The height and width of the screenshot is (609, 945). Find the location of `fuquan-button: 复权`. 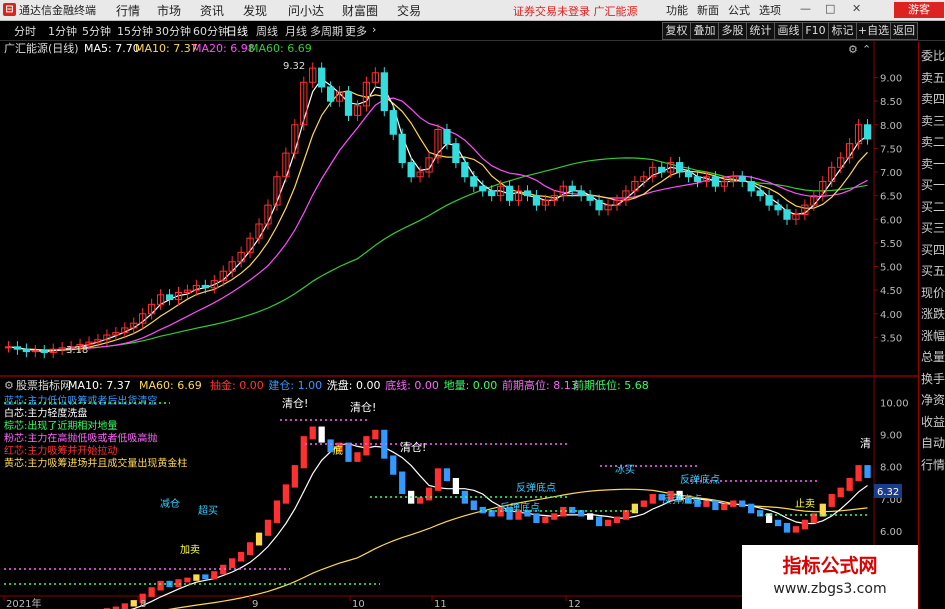

fuquan-button: 复权 is located at coordinates (676, 31).